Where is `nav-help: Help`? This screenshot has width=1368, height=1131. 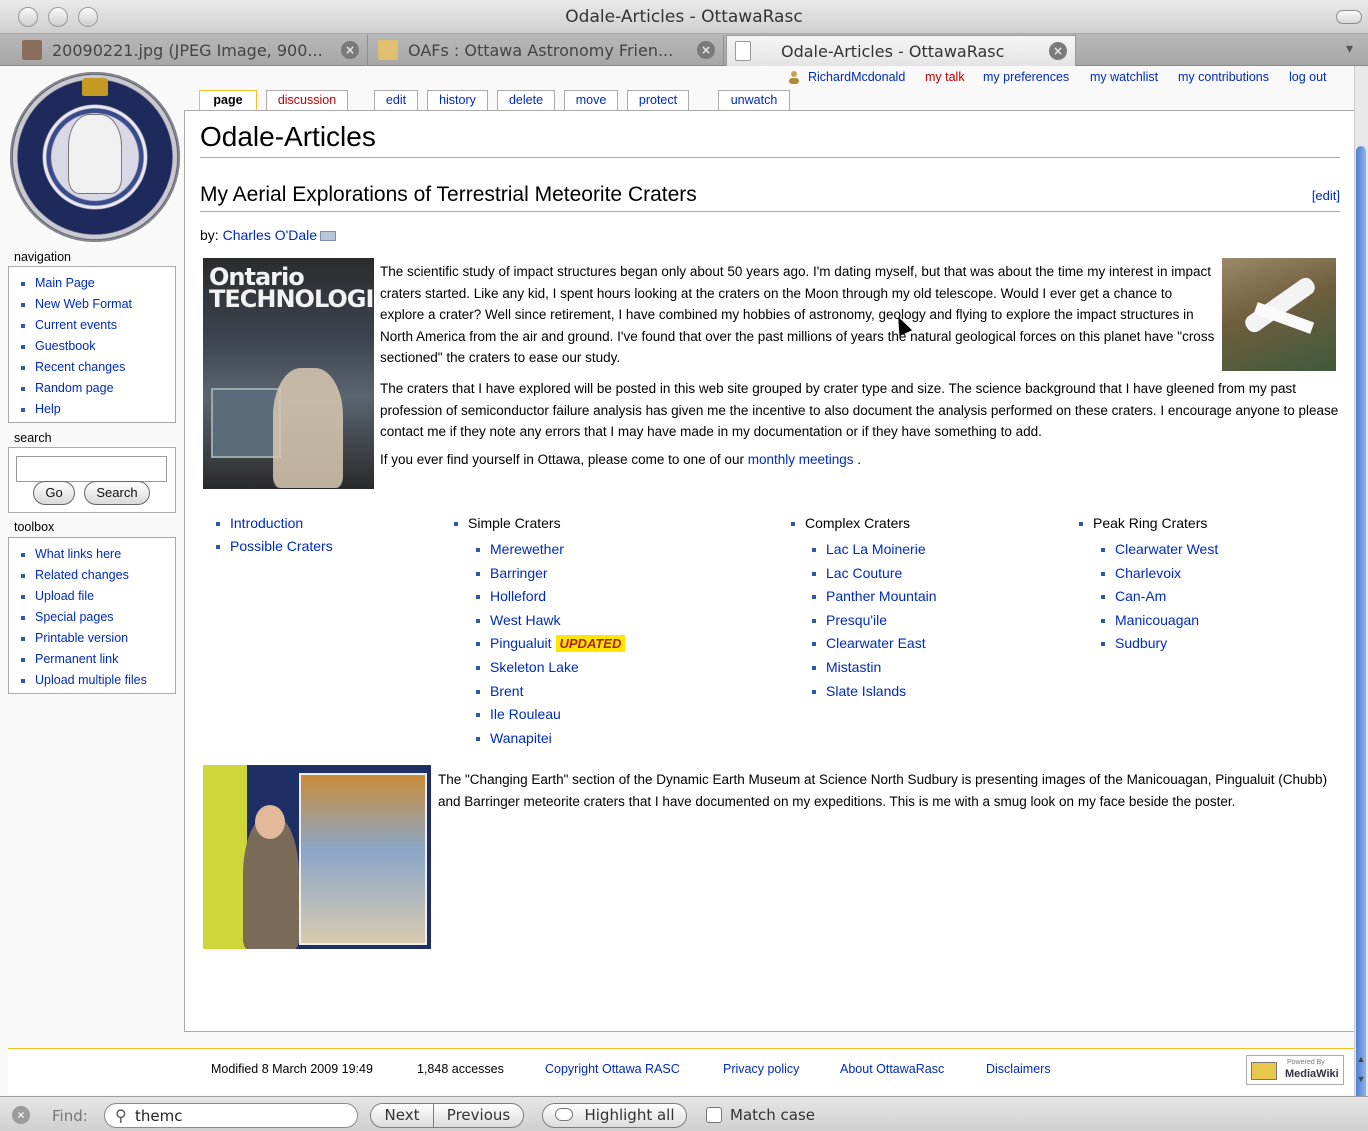
nav-help: Help is located at coordinates (97, 409).